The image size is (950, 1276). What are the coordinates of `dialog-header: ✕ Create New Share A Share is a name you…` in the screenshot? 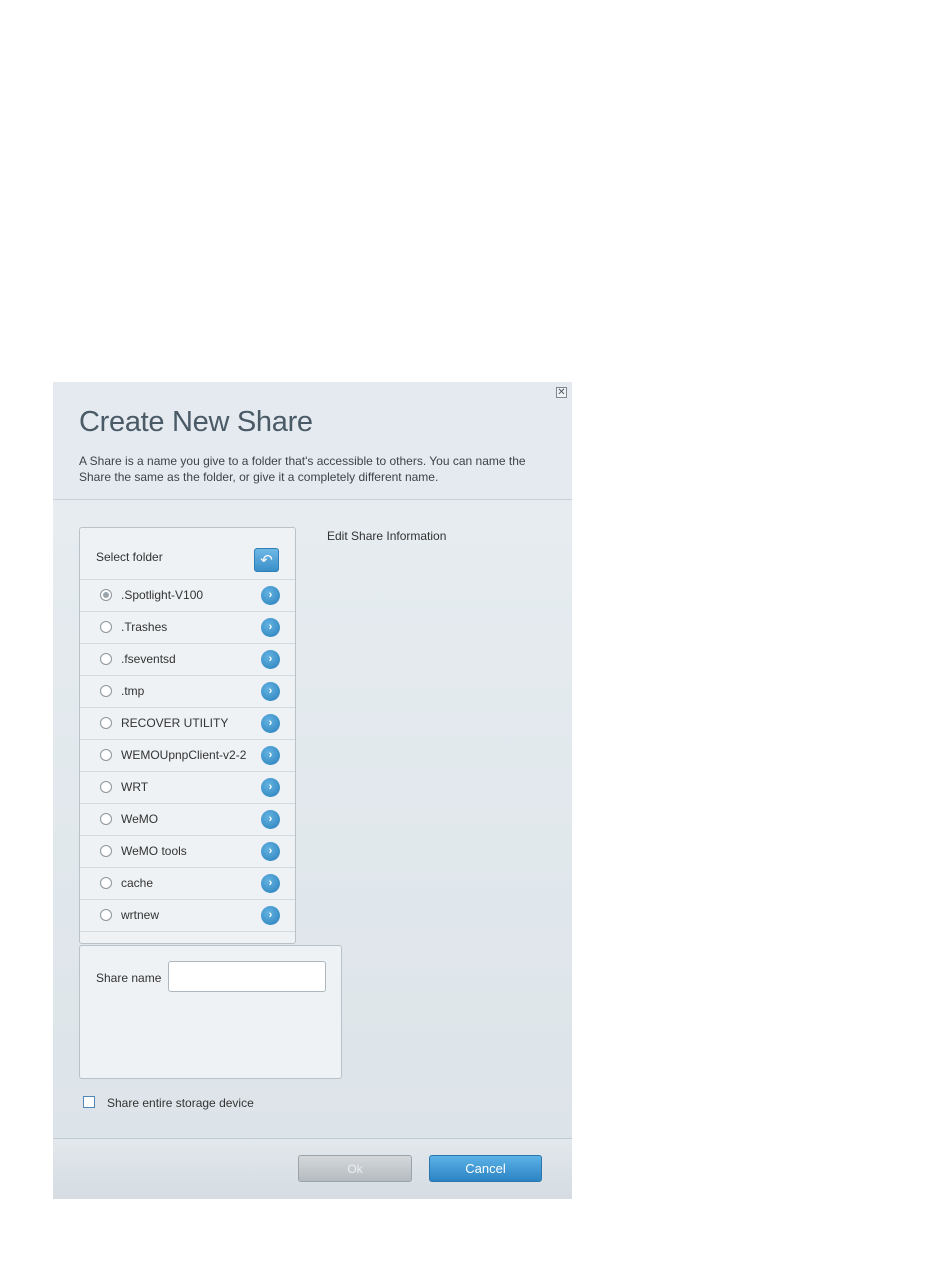 It's located at (312, 441).